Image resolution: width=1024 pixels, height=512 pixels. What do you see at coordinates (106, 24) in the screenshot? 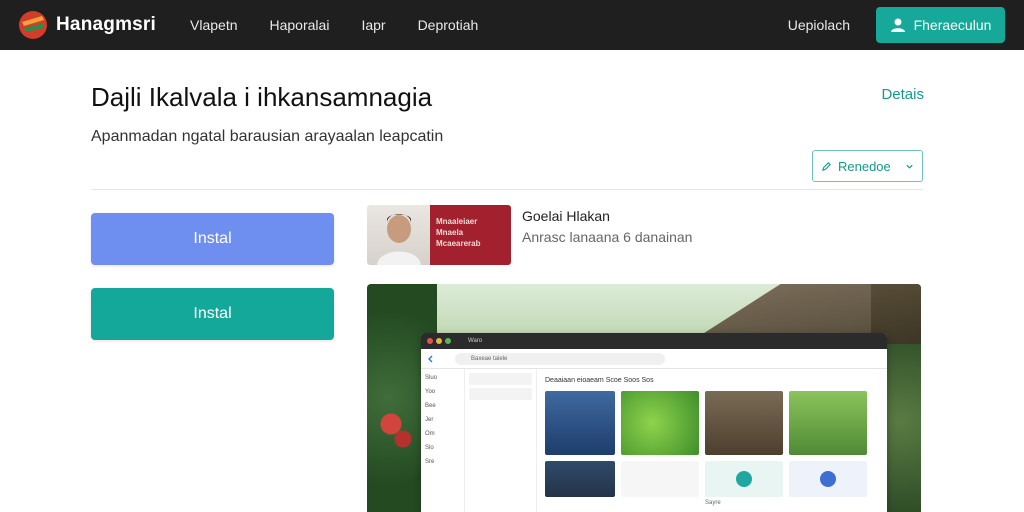
I see `brand-name: Hanagmsri` at bounding box center [106, 24].